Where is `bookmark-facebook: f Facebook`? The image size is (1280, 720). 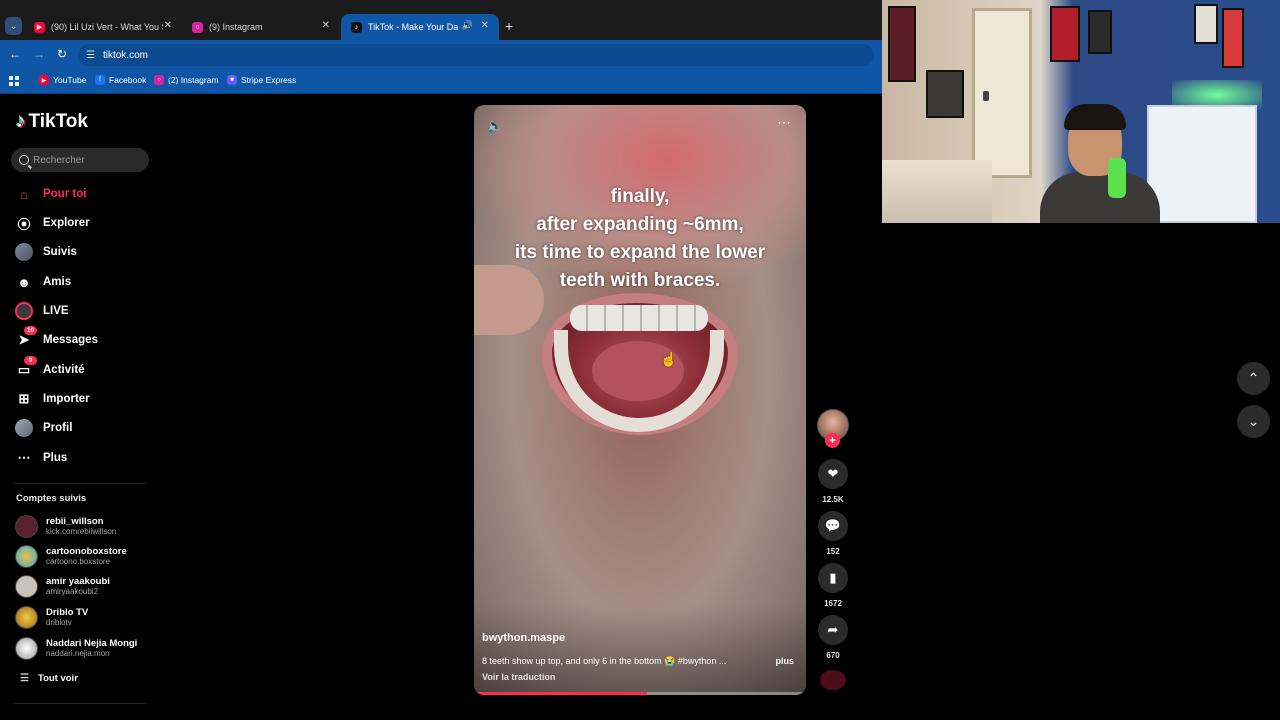
bookmark-facebook: f Facebook is located at coordinates (120, 80).